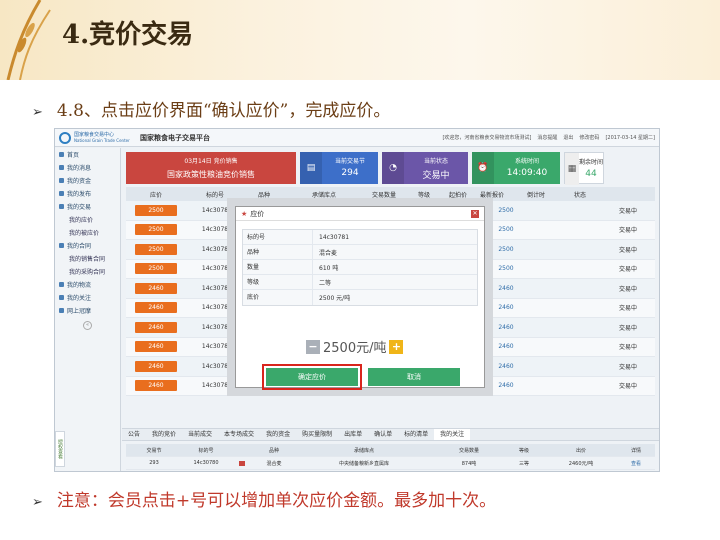 The height and width of the screenshot is (540, 720). I want to click on sidebar-item: 我的消息, so click(87, 167).